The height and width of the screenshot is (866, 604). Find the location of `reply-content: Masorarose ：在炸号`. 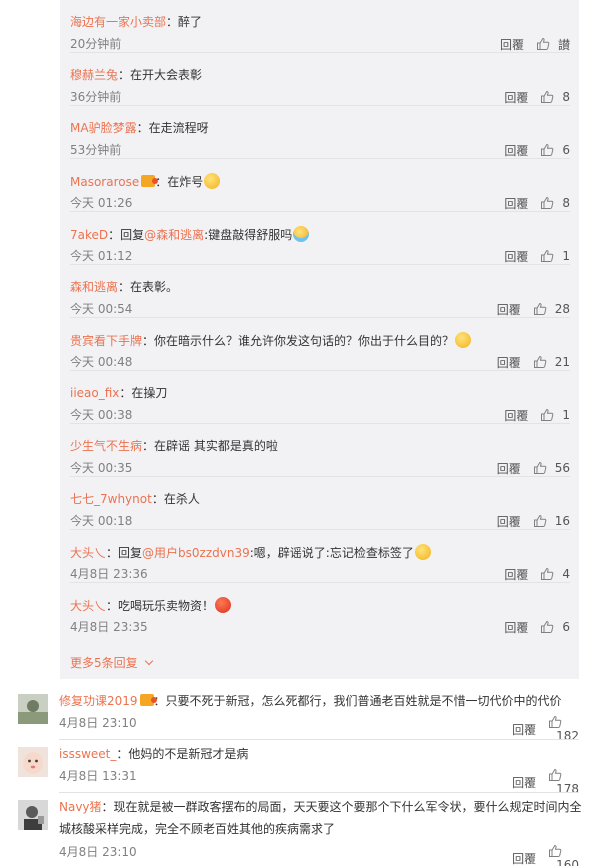

reply-content: Masorarose ：在炸号 is located at coordinates (145, 181).